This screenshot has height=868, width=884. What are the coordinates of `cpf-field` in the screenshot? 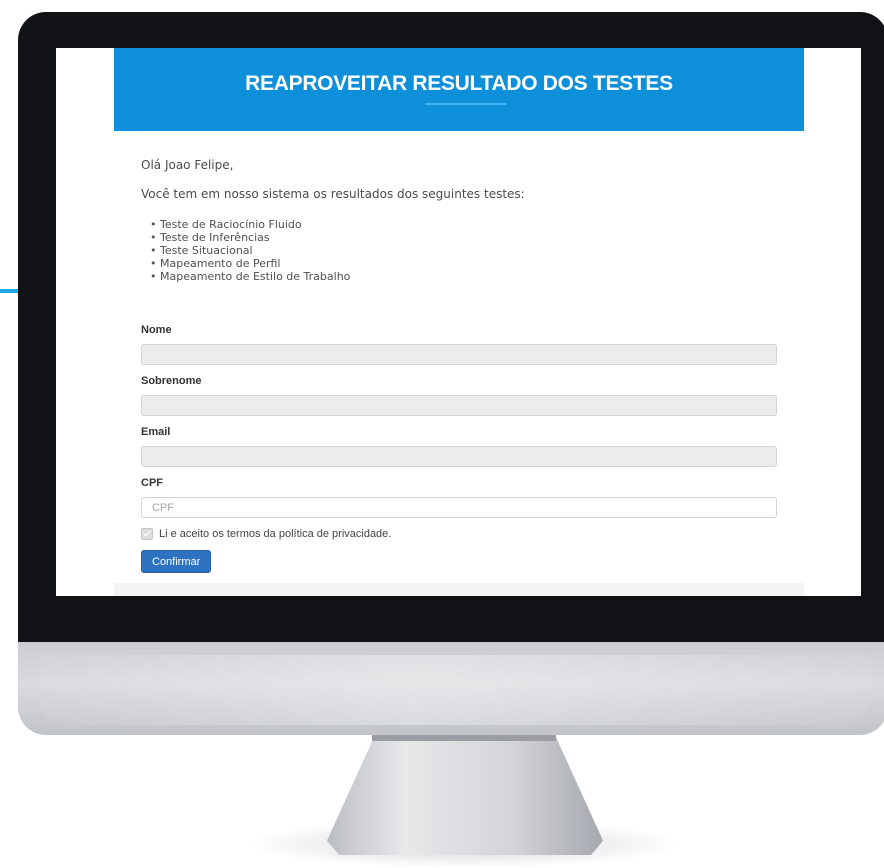 It's located at (459, 507).